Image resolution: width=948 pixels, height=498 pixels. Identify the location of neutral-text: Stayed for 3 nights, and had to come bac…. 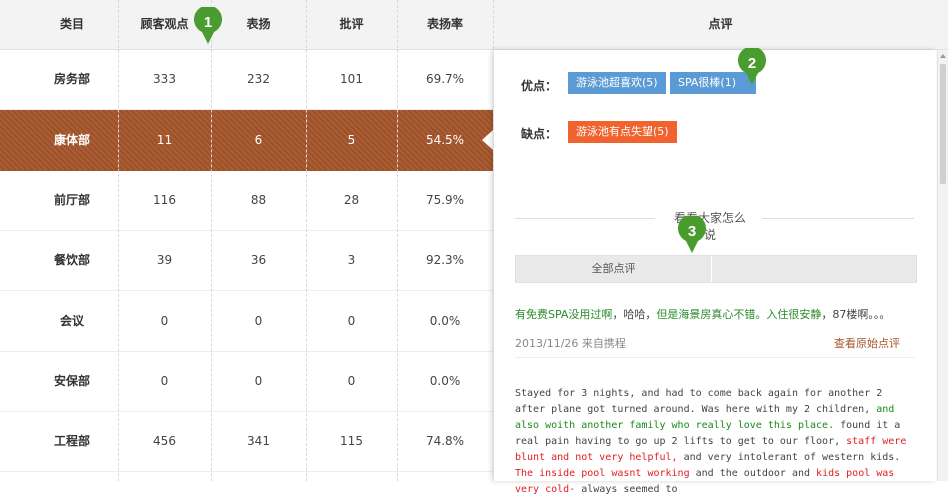
(699, 401).